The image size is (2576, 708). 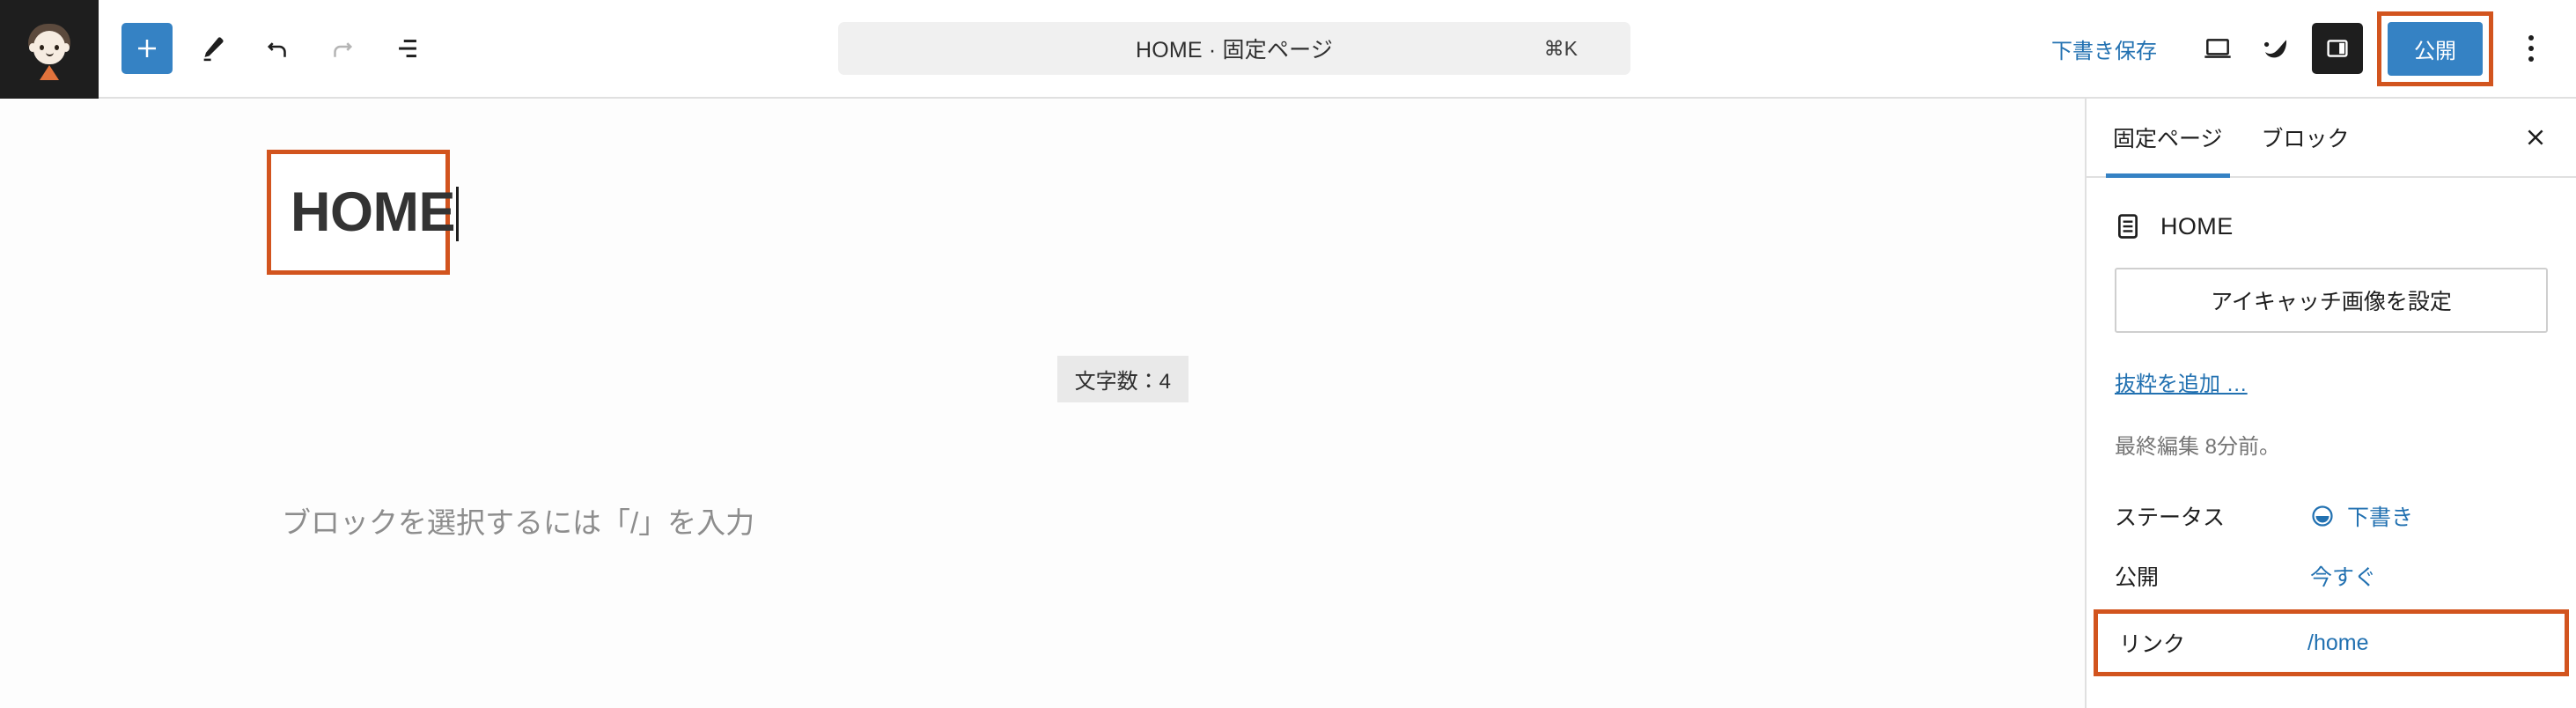 What do you see at coordinates (2153, 644) in the screenshot?
I see `link-label: リンク` at bounding box center [2153, 644].